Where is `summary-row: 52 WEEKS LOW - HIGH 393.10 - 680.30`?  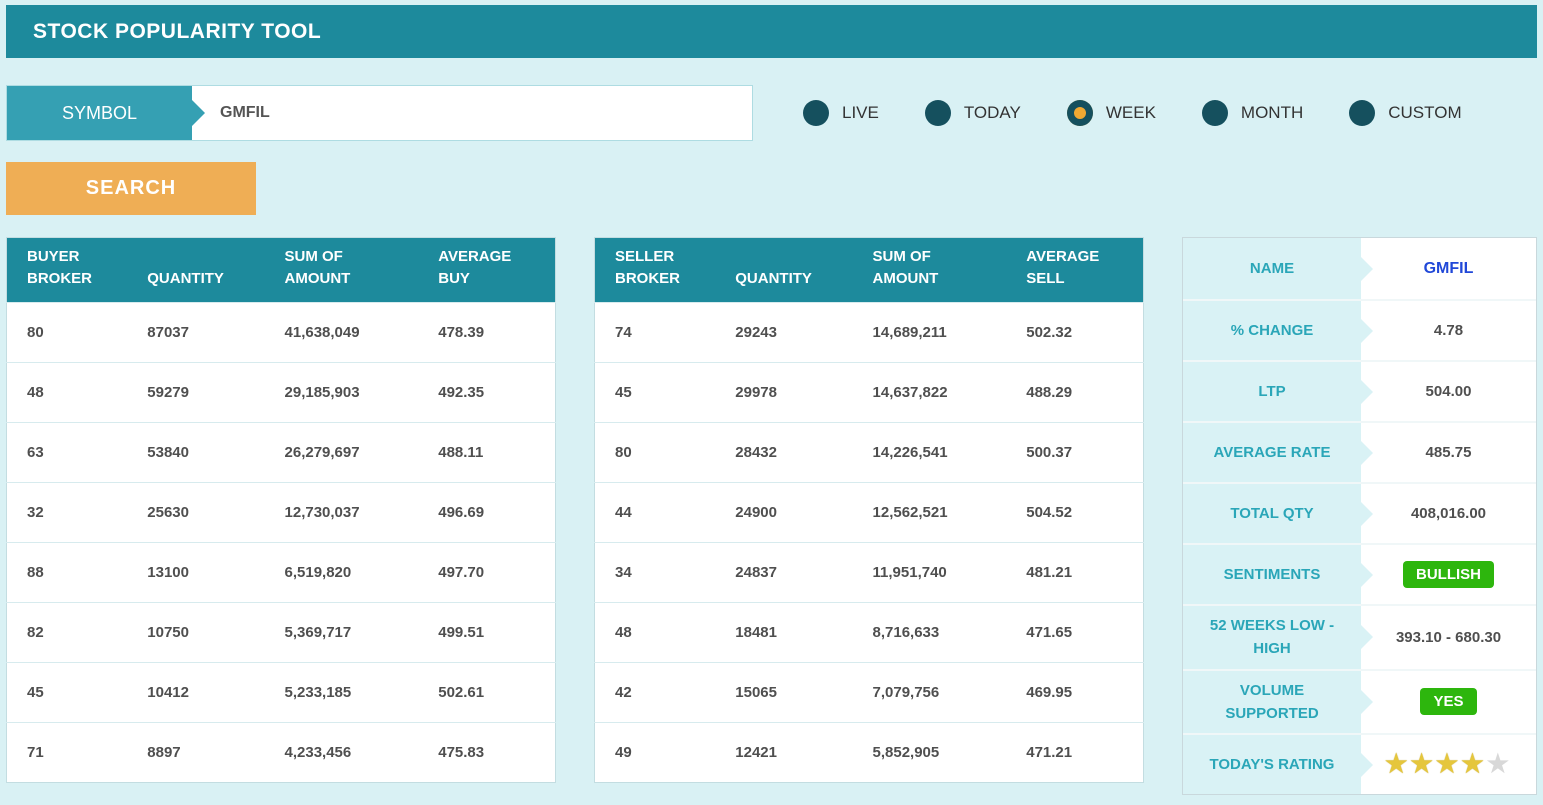 summary-row: 52 WEEKS LOW - HIGH 393.10 - 680.30 is located at coordinates (1359, 636).